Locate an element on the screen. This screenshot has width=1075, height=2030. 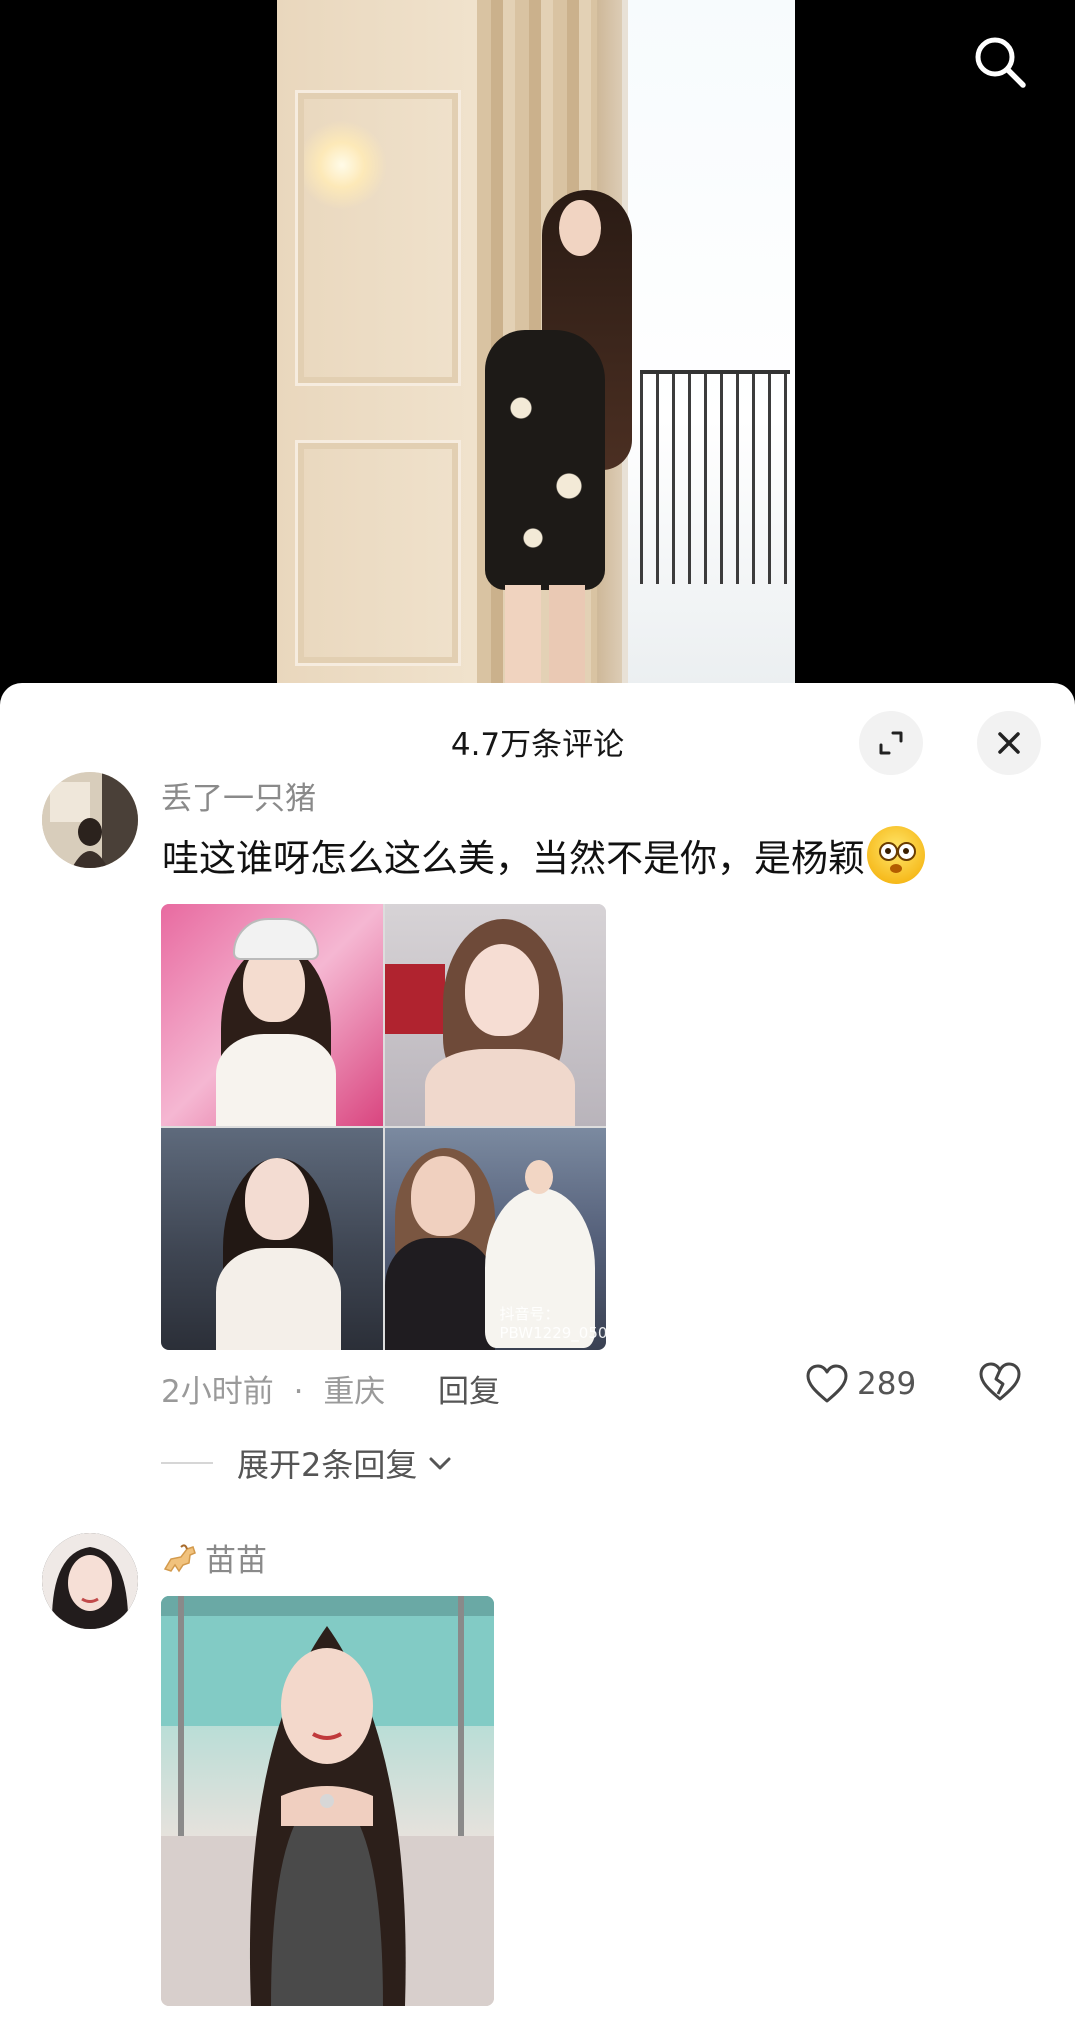
expand-icon is located at coordinates (891, 743).